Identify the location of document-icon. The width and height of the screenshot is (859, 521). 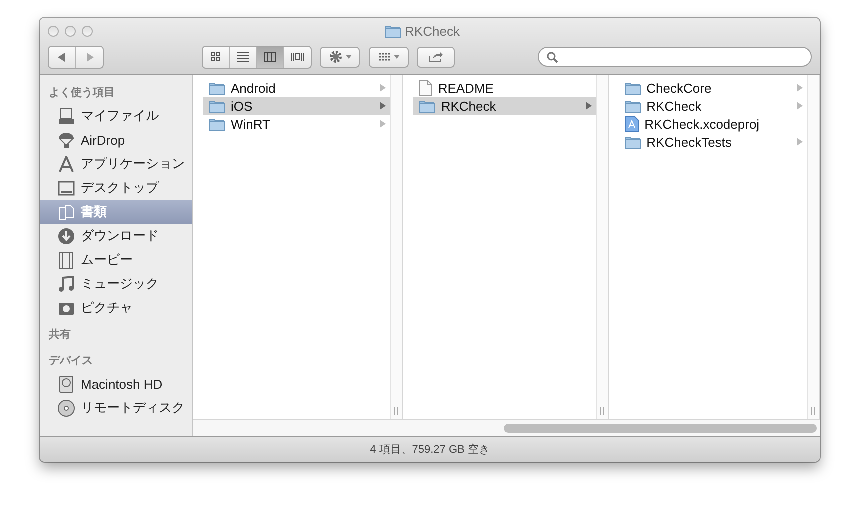
(425, 88).